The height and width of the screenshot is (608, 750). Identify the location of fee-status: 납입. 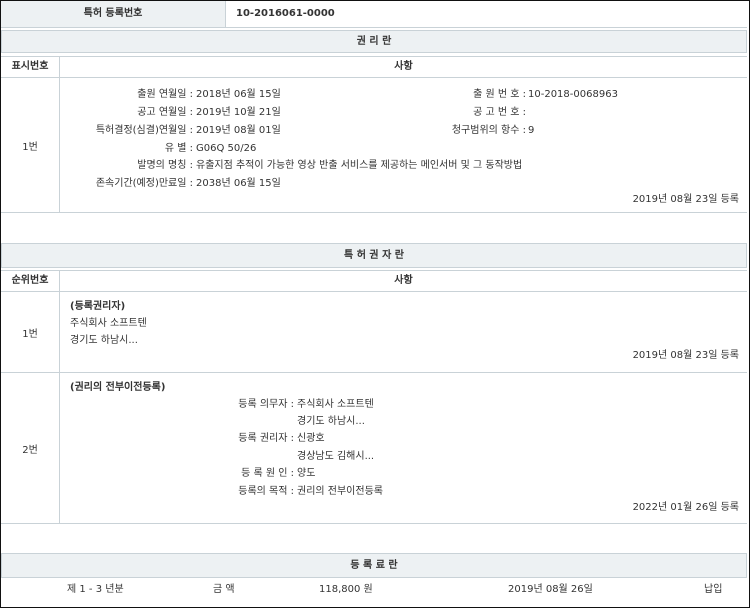
(713, 589).